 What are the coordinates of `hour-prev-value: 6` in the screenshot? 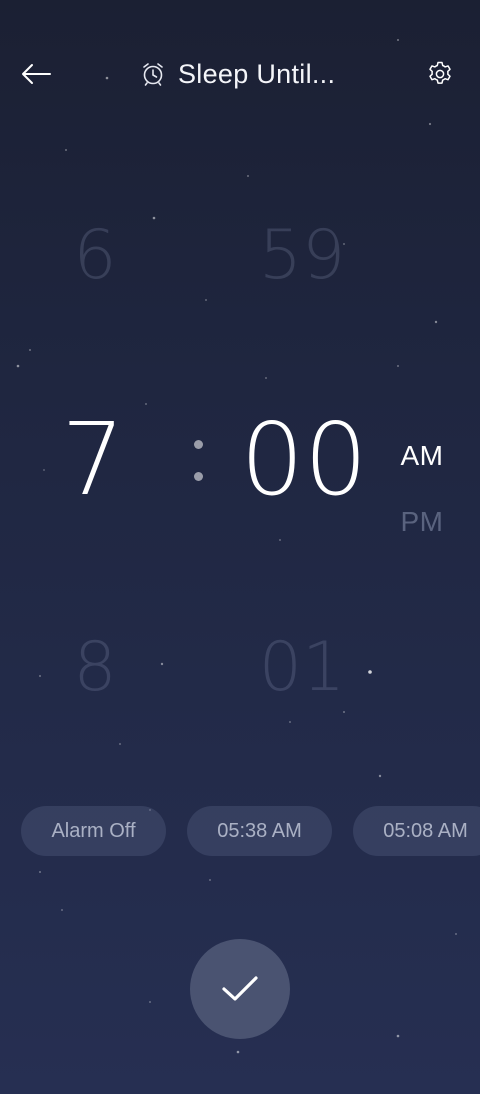 It's located at (95, 256).